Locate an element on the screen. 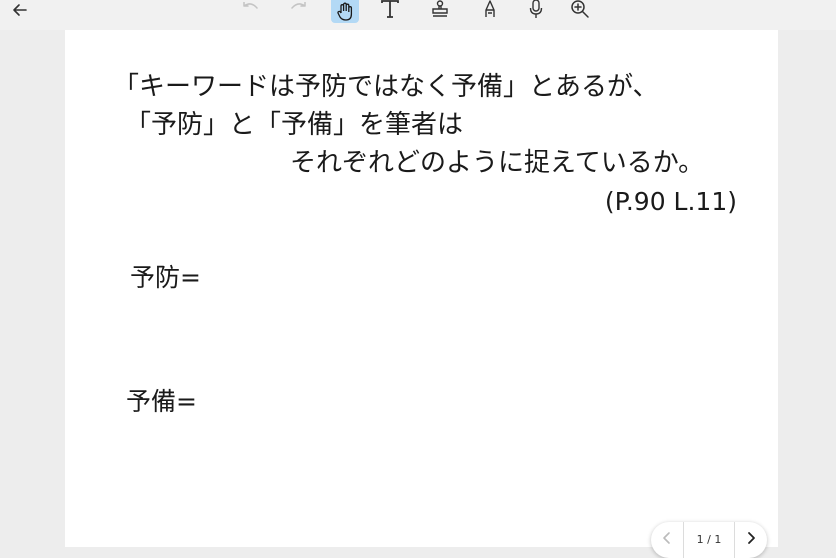 The image size is (836, 558). text-tool-button is located at coordinates (390, 10).